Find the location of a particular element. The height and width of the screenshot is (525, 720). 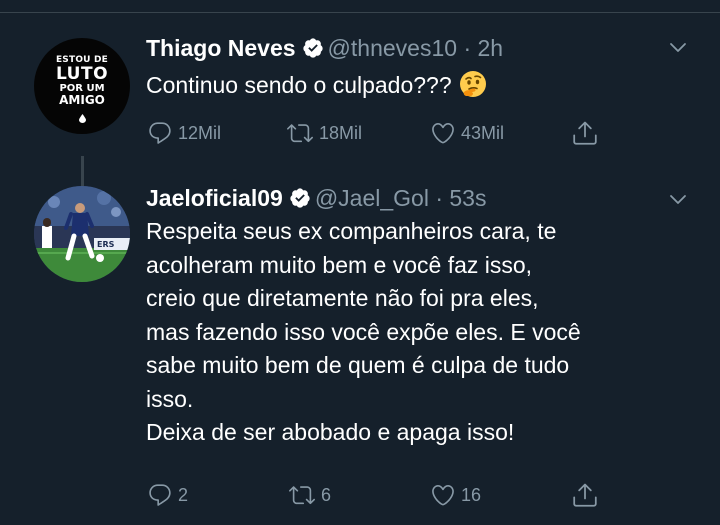

svg-text: ERS is located at coordinates (106, 244).